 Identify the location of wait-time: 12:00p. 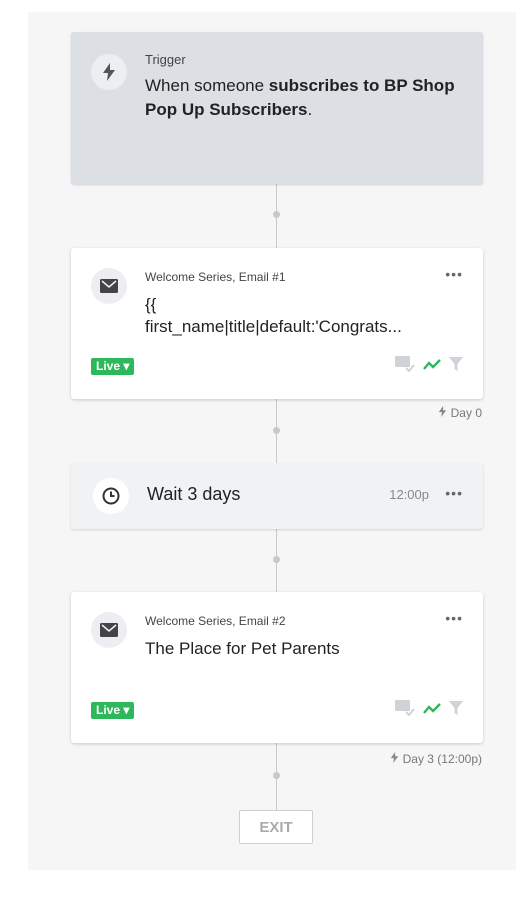
(409, 494).